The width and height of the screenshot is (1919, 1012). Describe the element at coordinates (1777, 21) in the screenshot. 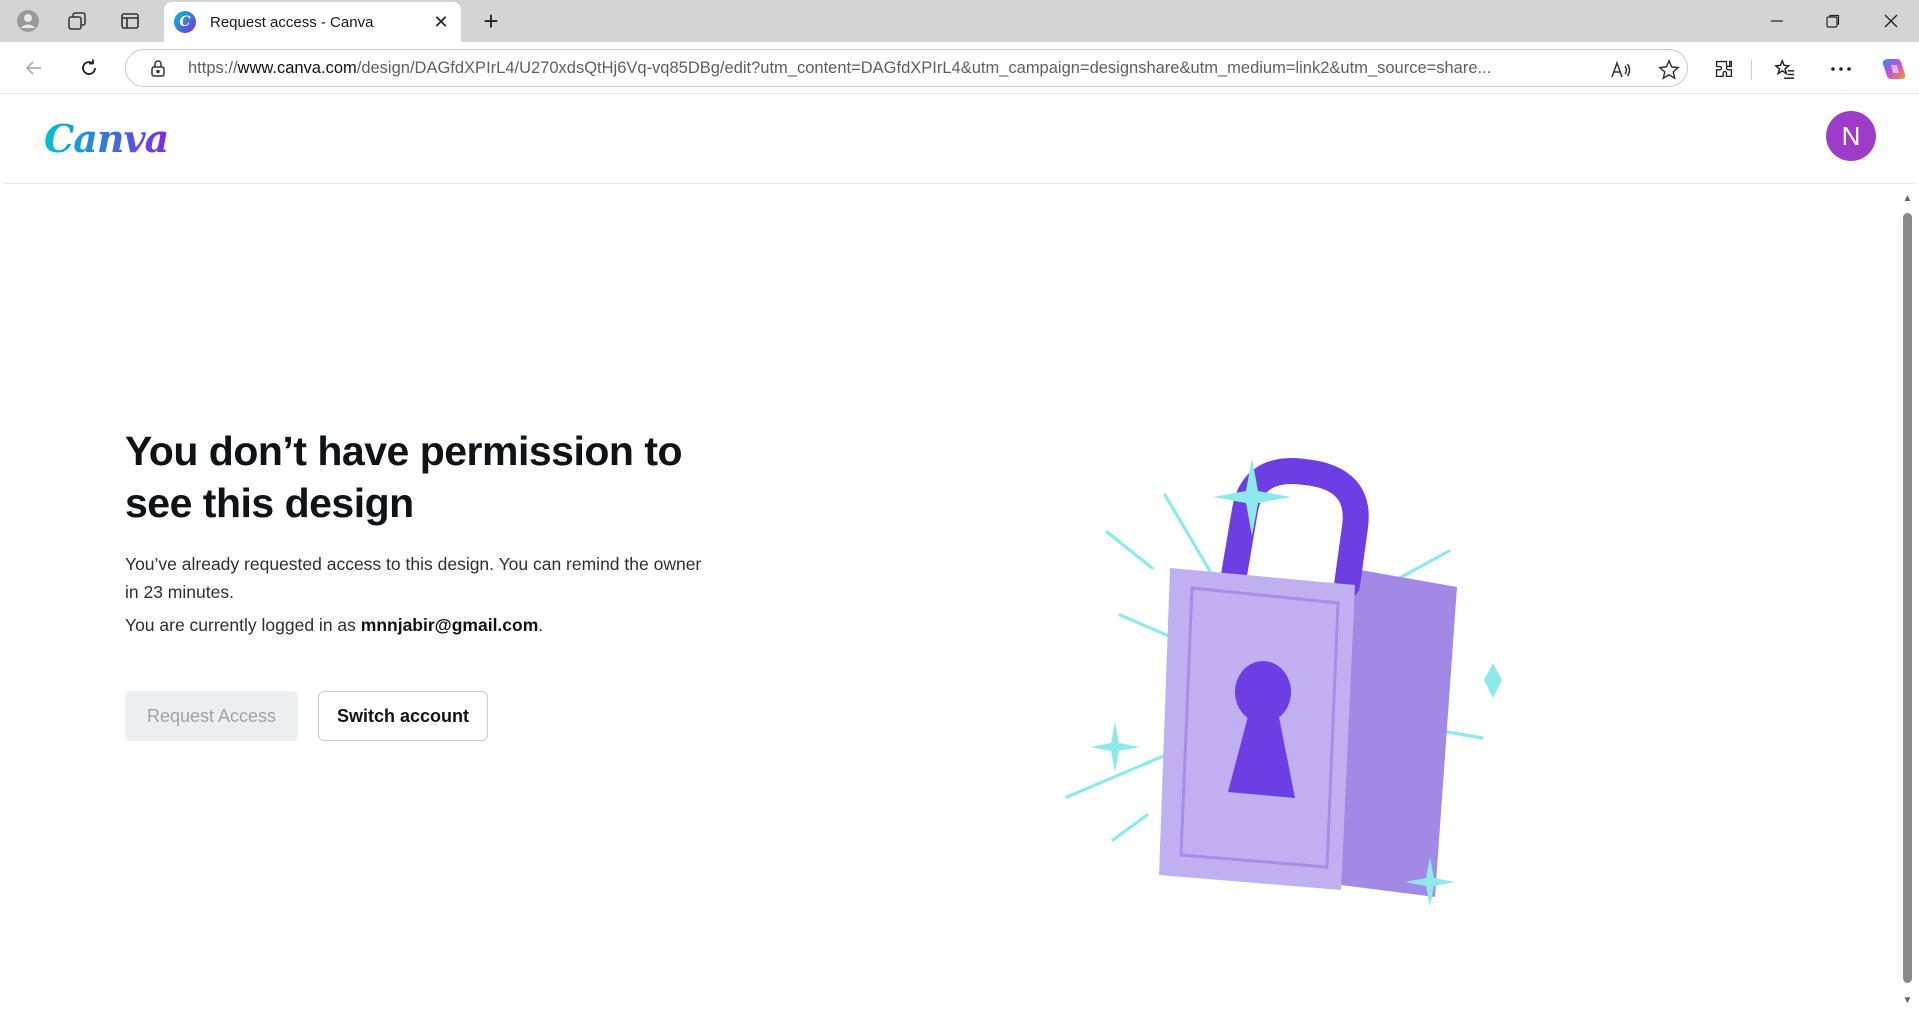

I see `minimize-icon` at that location.